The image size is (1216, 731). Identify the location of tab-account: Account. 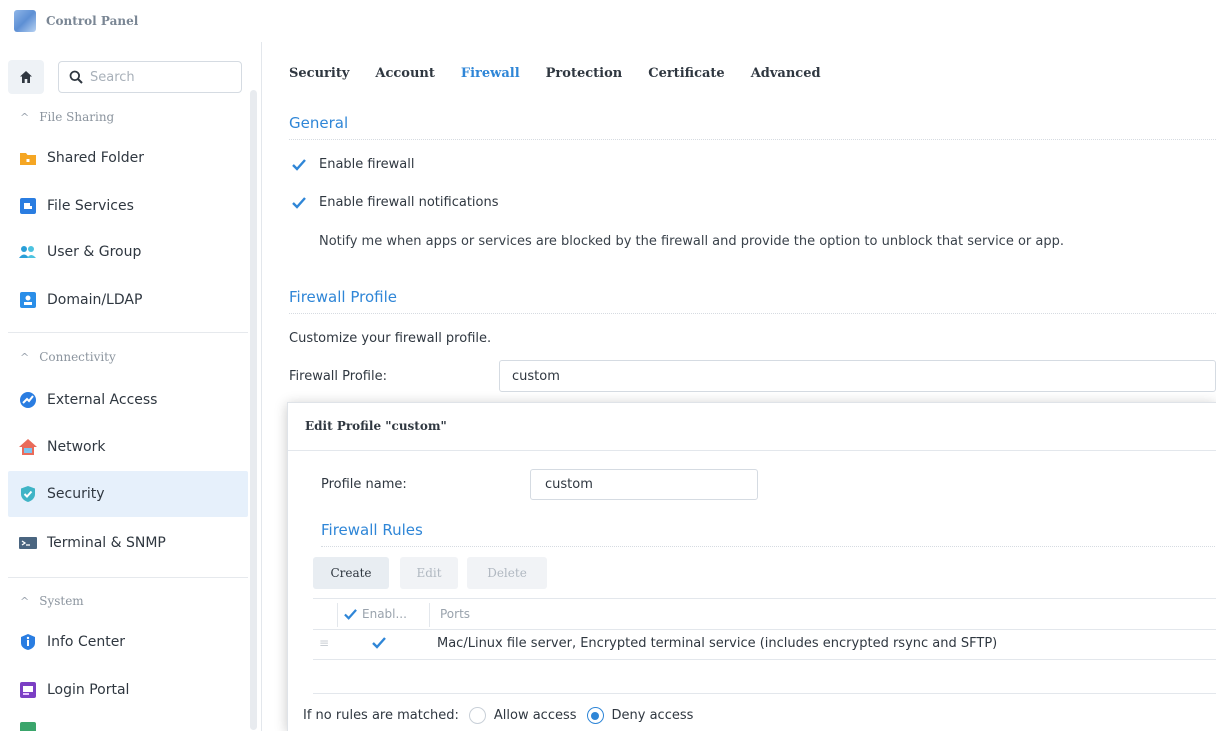
(405, 73).